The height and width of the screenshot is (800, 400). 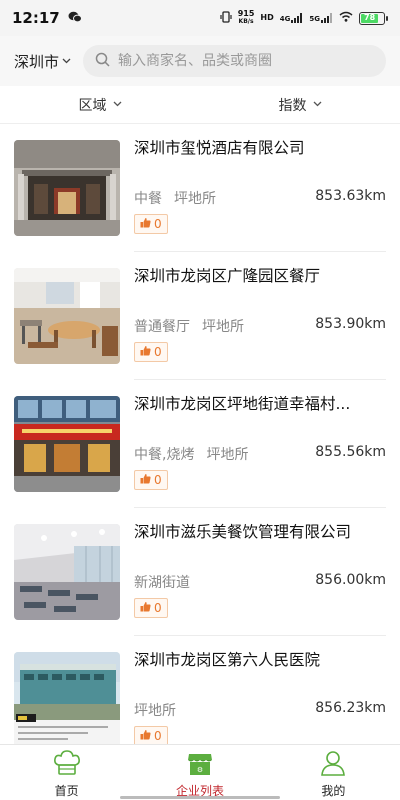 What do you see at coordinates (67, 698) in the screenshot?
I see `hospital-building-photo` at bounding box center [67, 698].